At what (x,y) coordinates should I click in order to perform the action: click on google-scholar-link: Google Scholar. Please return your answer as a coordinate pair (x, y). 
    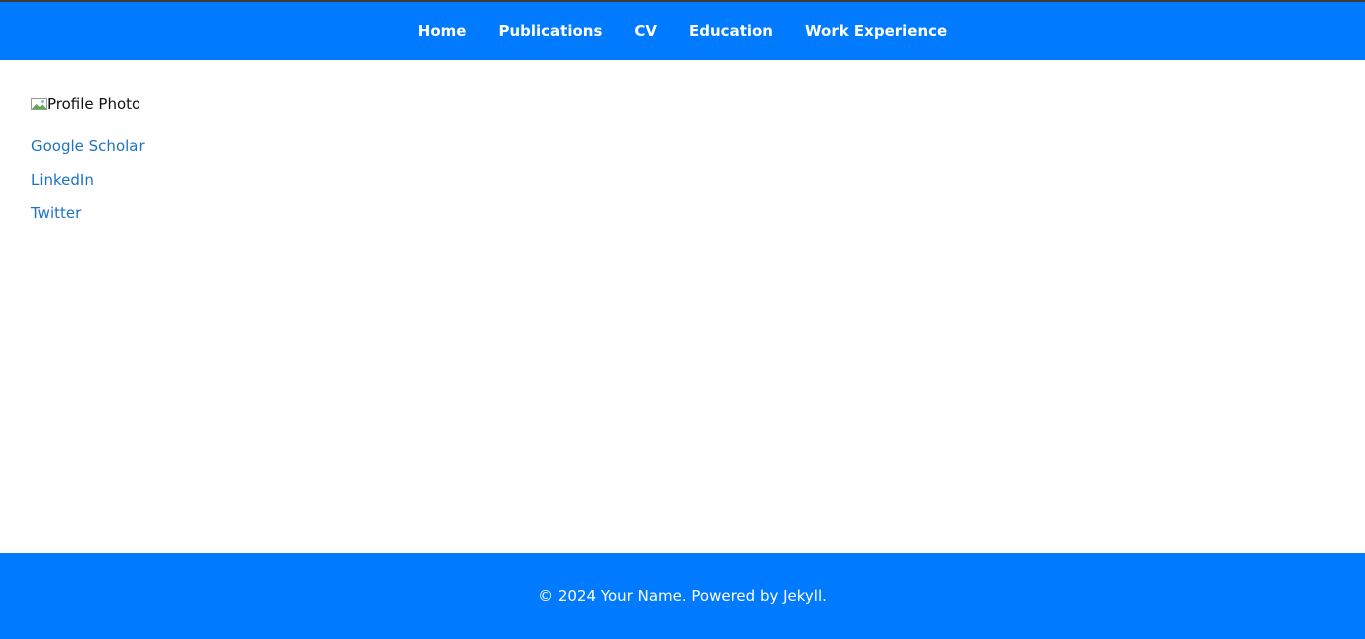
    Looking at the image, I should click on (131, 146).